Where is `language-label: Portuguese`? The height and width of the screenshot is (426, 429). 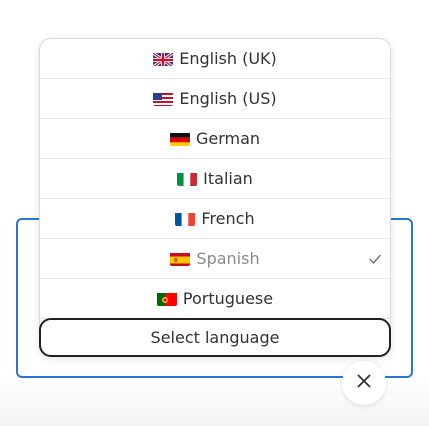 language-label: Portuguese is located at coordinates (228, 298).